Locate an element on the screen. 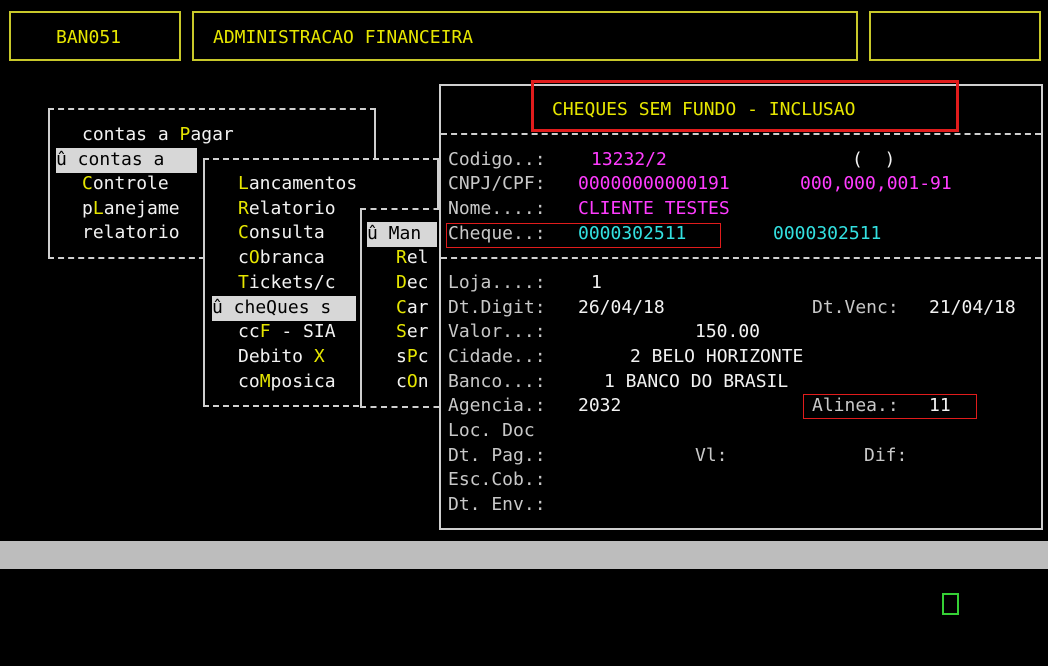  header-right-box is located at coordinates (955, 36).